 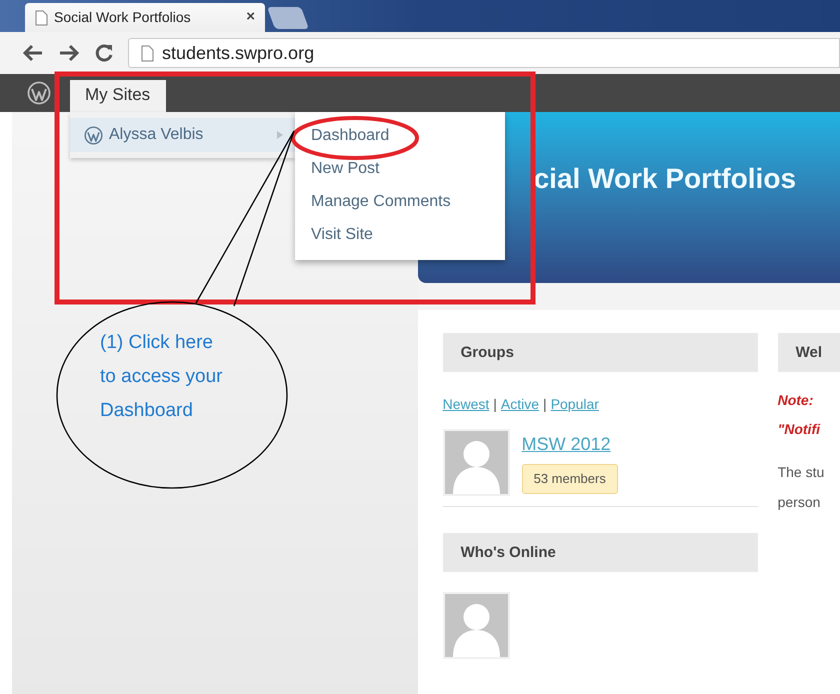 What do you see at coordinates (570, 479) in the screenshot?
I see `member-count: 53 members` at bounding box center [570, 479].